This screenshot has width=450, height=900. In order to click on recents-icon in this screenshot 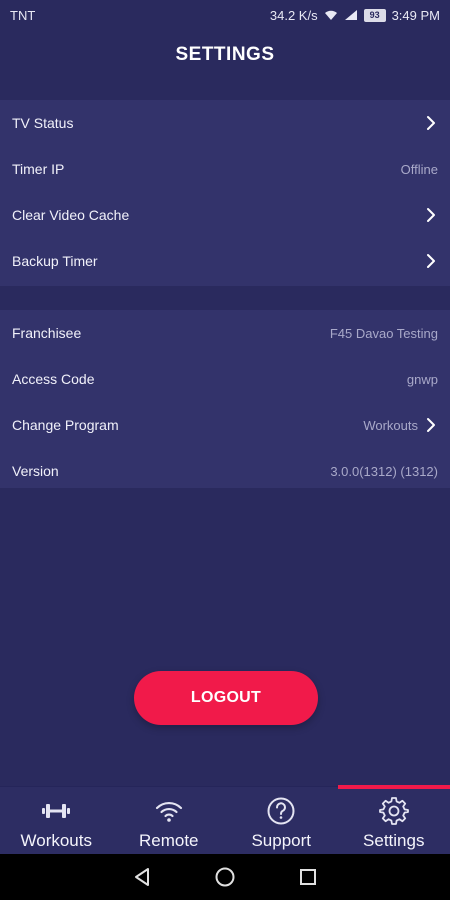, I will do `click(308, 877)`.